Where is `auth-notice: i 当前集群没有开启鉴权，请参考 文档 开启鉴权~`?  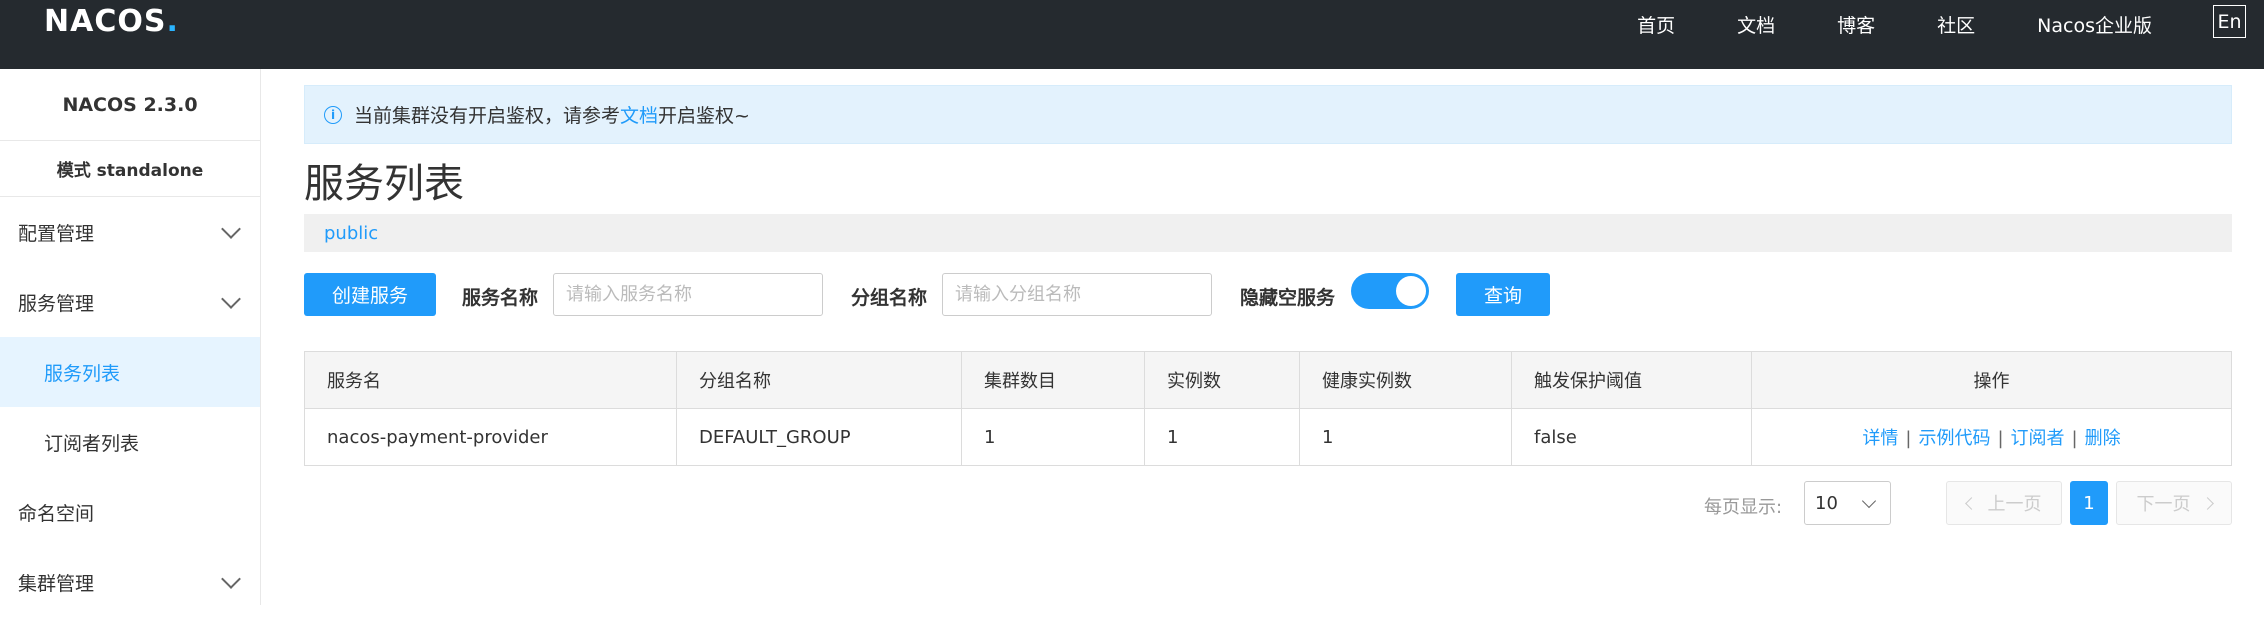
auth-notice: i 当前集群没有开启鉴权，请参考 文档 开启鉴权~ is located at coordinates (1268, 114).